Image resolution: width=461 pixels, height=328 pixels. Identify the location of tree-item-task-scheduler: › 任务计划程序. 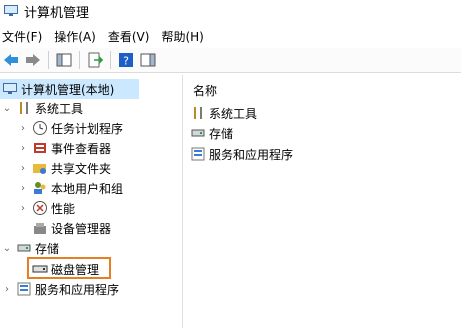
(70, 128).